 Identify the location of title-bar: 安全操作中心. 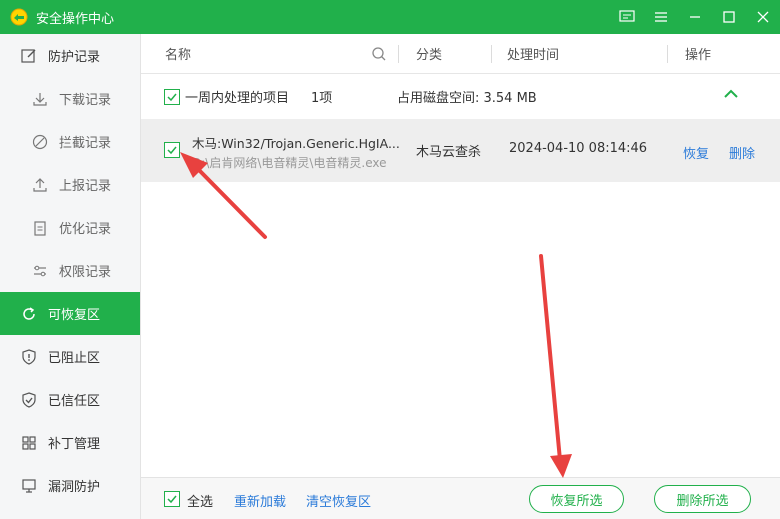
(390, 17).